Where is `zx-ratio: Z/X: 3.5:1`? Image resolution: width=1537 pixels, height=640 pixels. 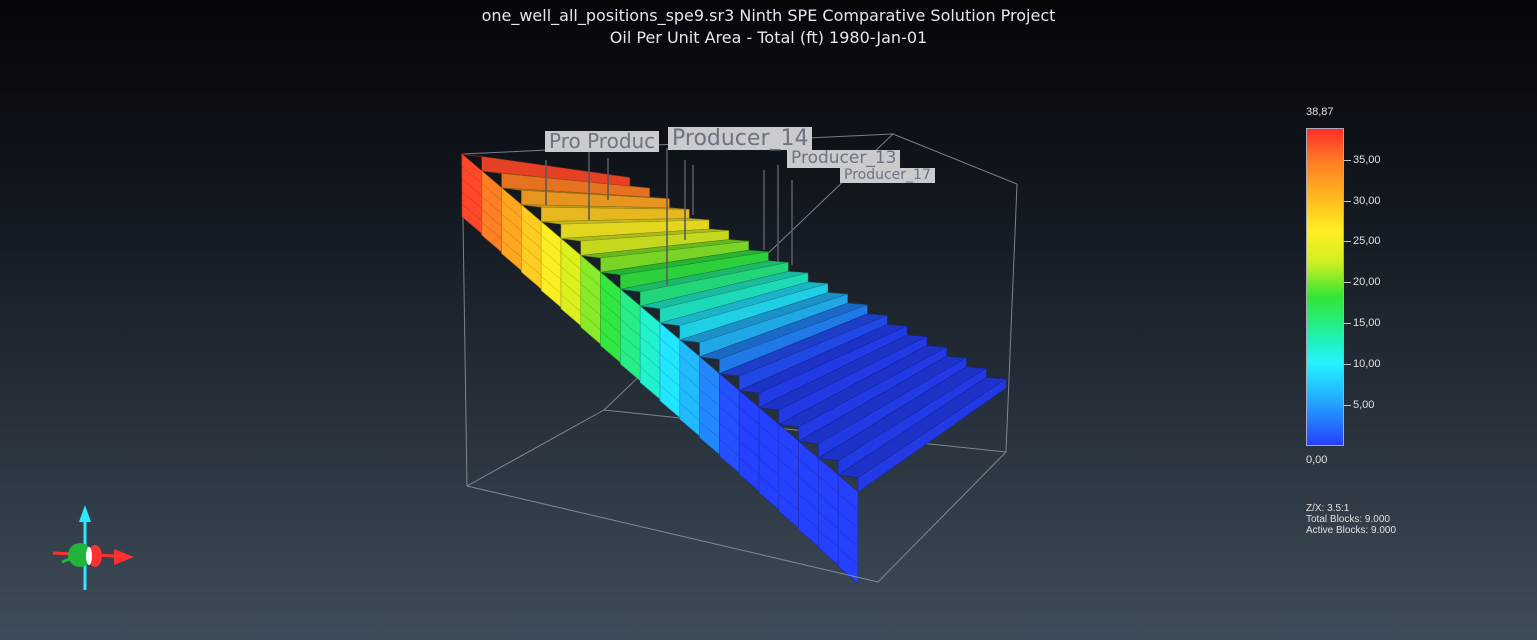
zx-ratio: Z/X: 3.5:1 is located at coordinates (1328, 508).